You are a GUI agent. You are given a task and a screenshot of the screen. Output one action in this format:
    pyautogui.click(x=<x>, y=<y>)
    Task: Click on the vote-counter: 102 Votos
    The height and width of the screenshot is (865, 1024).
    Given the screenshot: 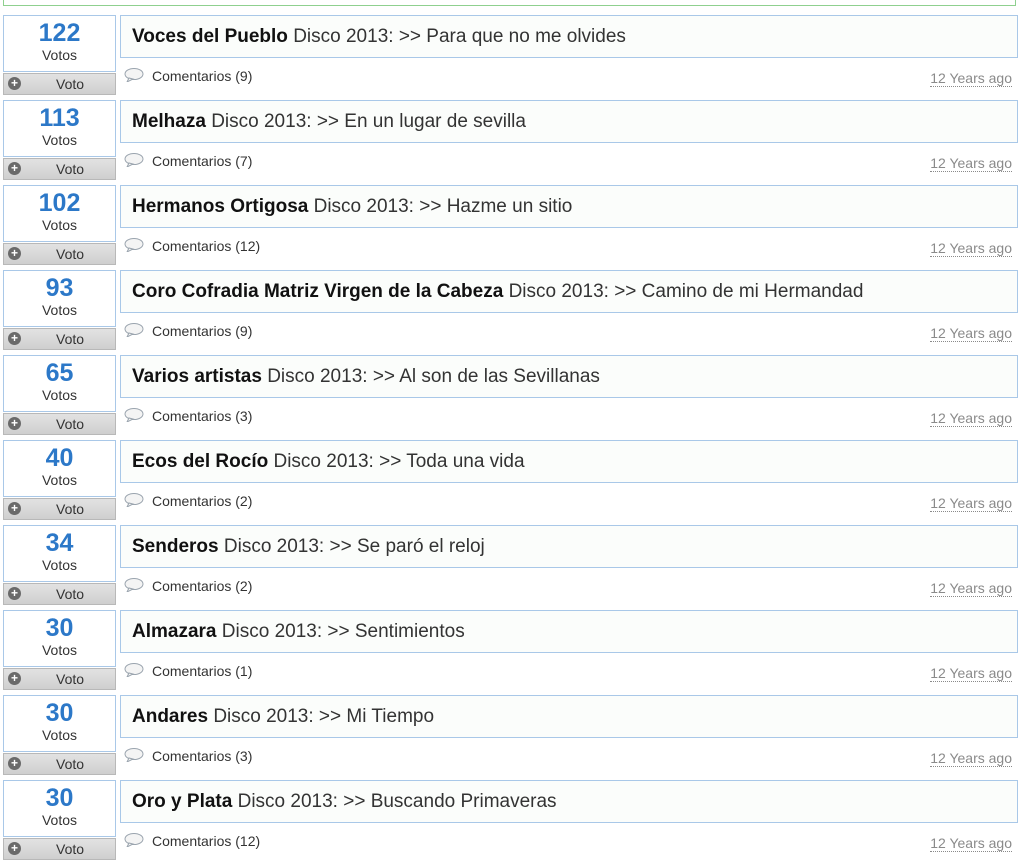 What is the action you would take?
    pyautogui.click(x=59, y=213)
    